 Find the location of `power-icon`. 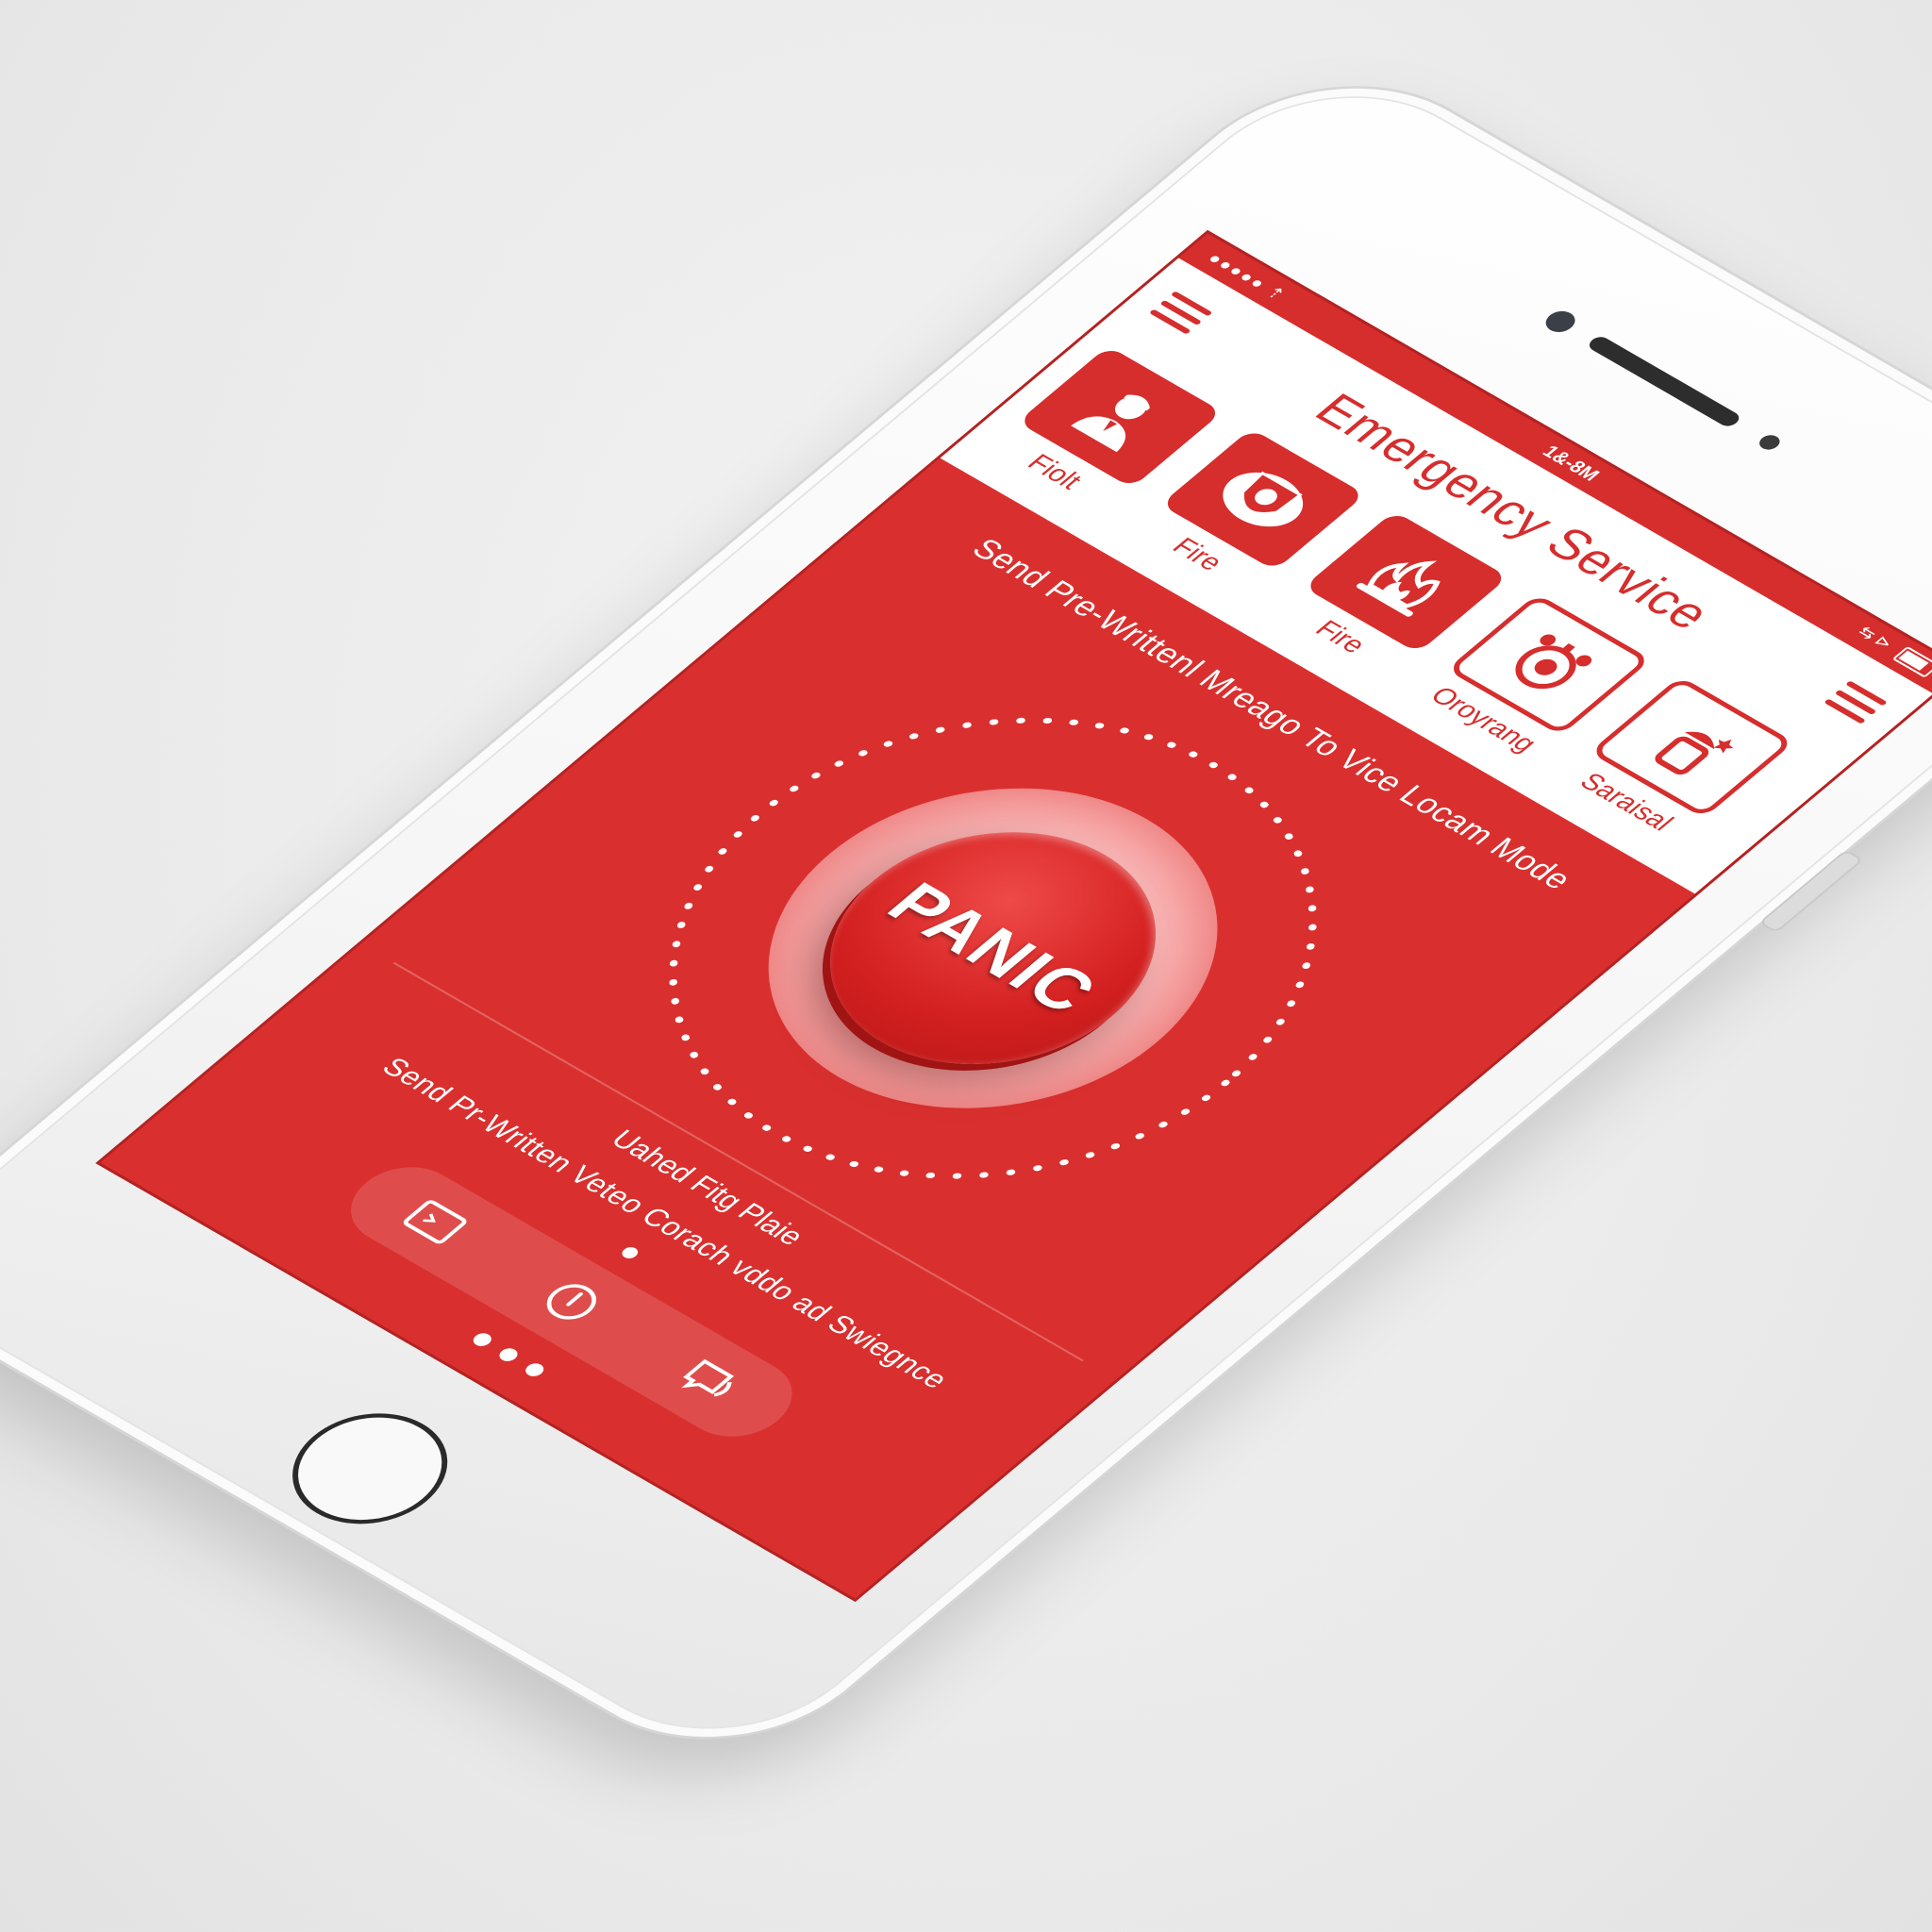

power-icon is located at coordinates (572, 1302).